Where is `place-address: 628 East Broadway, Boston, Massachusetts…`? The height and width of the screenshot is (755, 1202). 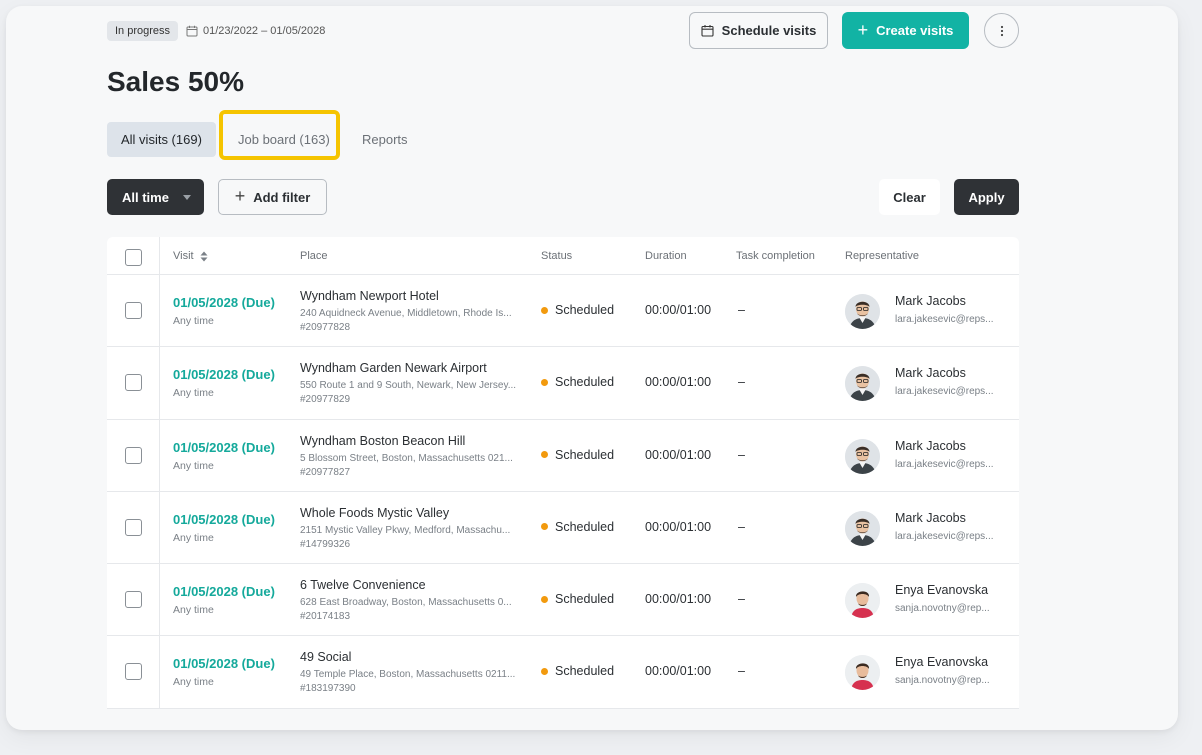
place-address: 628 East Broadway, Boston, Massachusetts… is located at coordinates (406, 603).